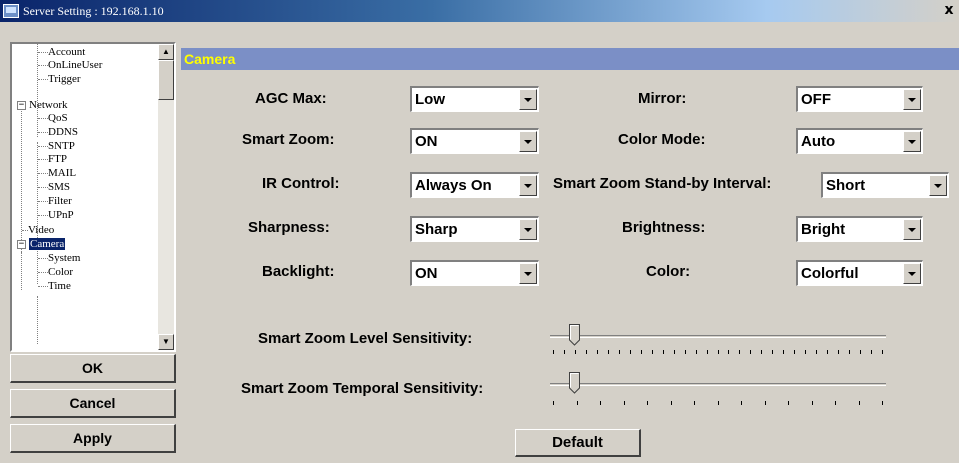  What do you see at coordinates (11, 11) in the screenshot?
I see `app-icon` at bounding box center [11, 11].